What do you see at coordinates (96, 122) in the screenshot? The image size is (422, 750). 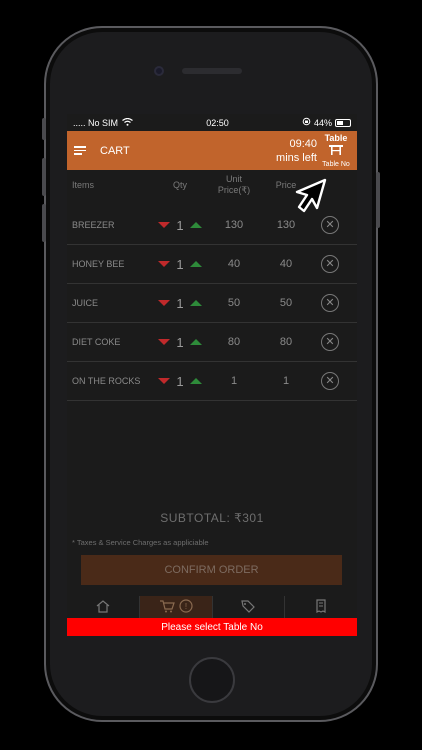 I see `carrier-label: ..... No SIM` at bounding box center [96, 122].